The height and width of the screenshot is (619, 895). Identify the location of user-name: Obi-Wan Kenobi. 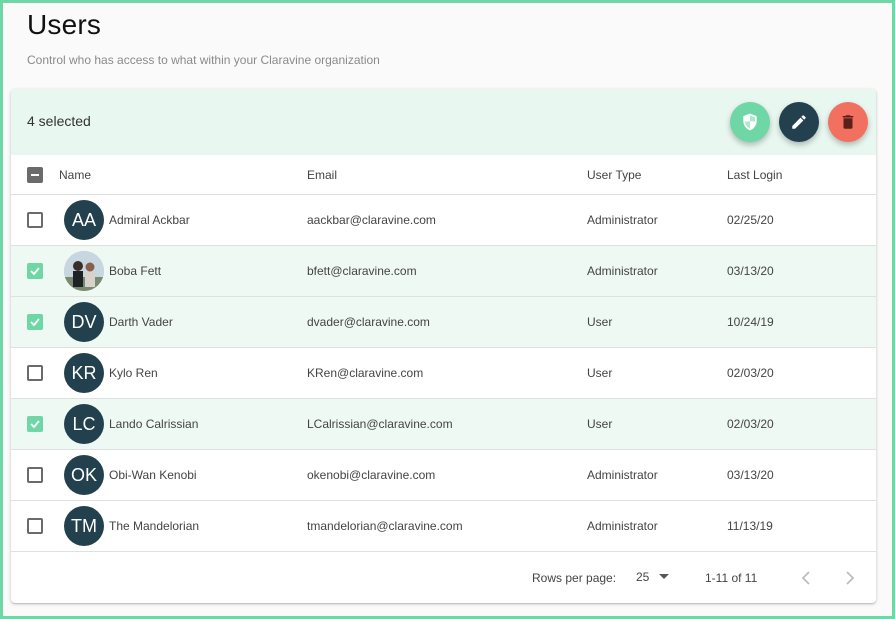
(153, 475).